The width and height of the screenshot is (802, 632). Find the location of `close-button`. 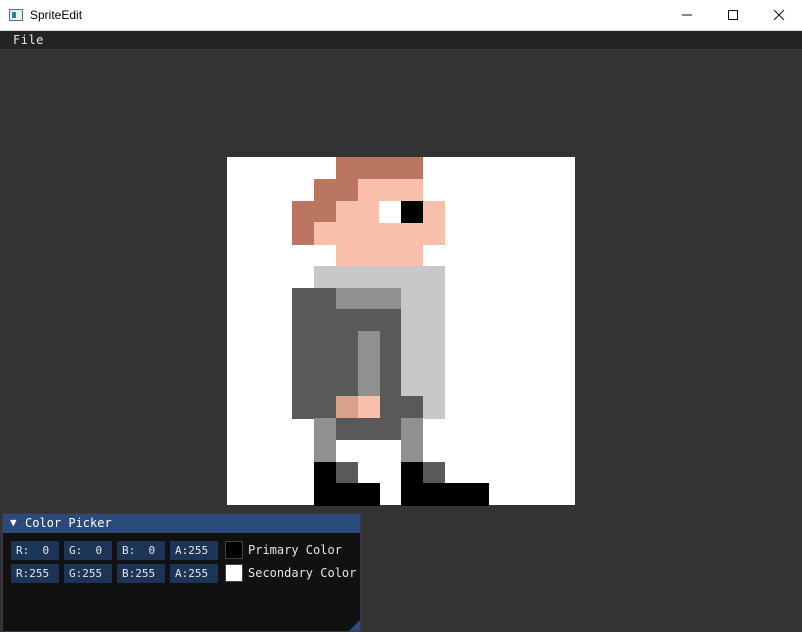

close-button is located at coordinates (779, 15).